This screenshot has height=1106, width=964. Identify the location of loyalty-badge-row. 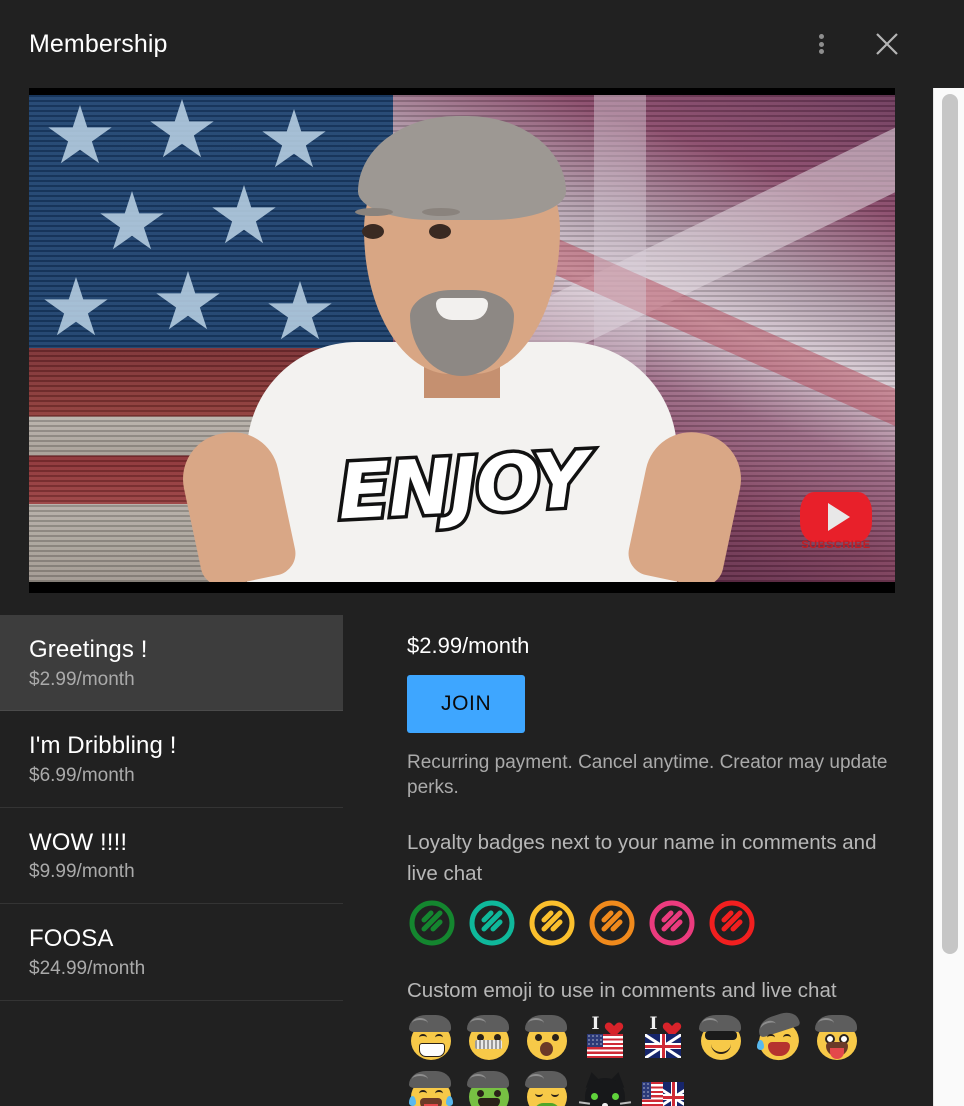
(658, 923).